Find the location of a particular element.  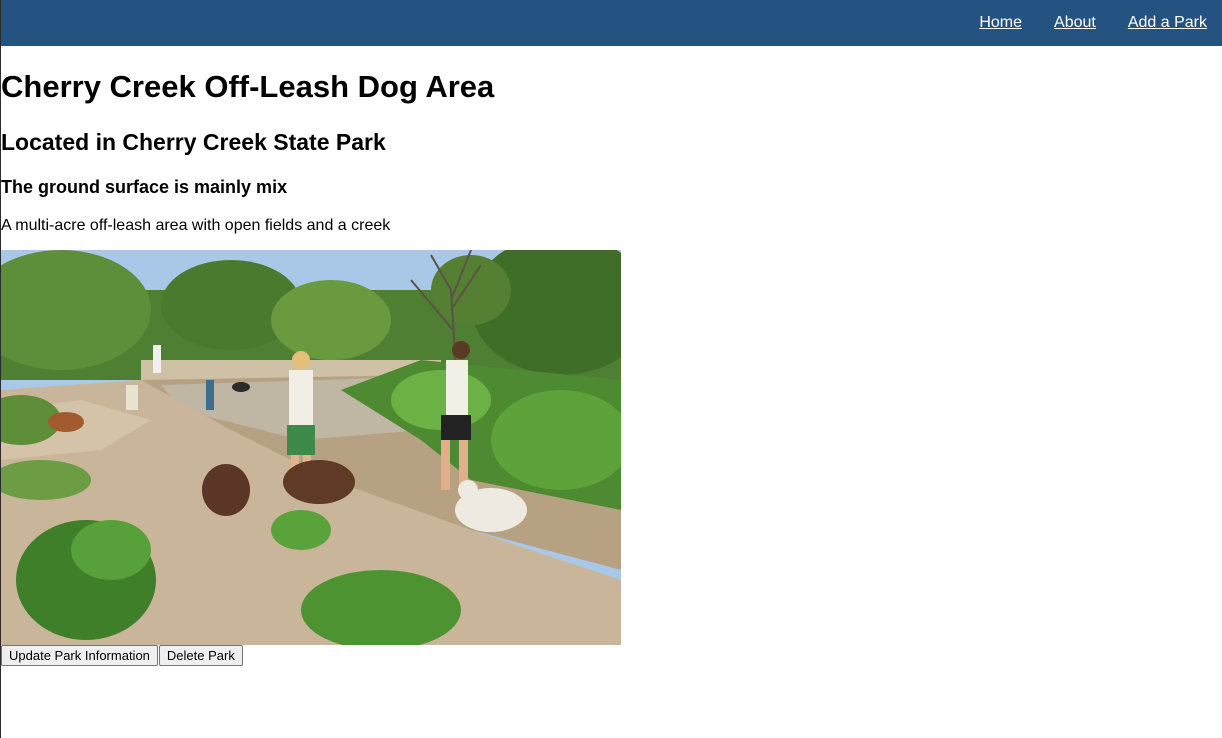

update-park-button: Update Park Information is located at coordinates (79, 655).